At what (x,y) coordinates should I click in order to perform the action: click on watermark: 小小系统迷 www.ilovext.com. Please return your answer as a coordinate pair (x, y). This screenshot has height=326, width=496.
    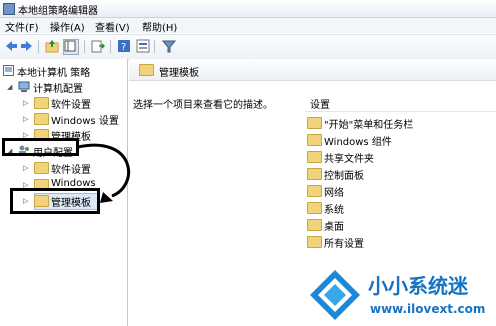
    Looking at the image, I should click on (398, 294).